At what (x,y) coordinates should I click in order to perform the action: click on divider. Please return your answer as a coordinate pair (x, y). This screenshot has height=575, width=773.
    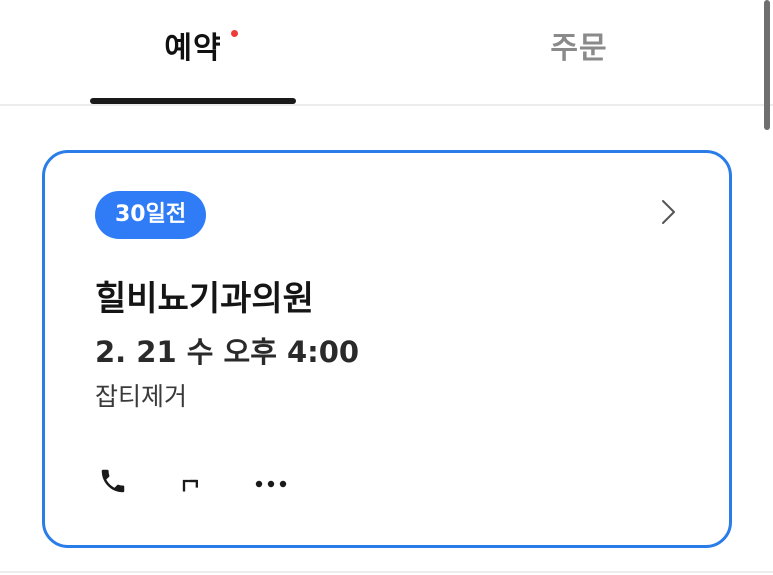
    Looking at the image, I should click on (386, 572).